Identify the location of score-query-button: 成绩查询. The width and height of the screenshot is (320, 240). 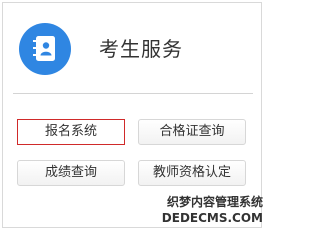
(71, 173).